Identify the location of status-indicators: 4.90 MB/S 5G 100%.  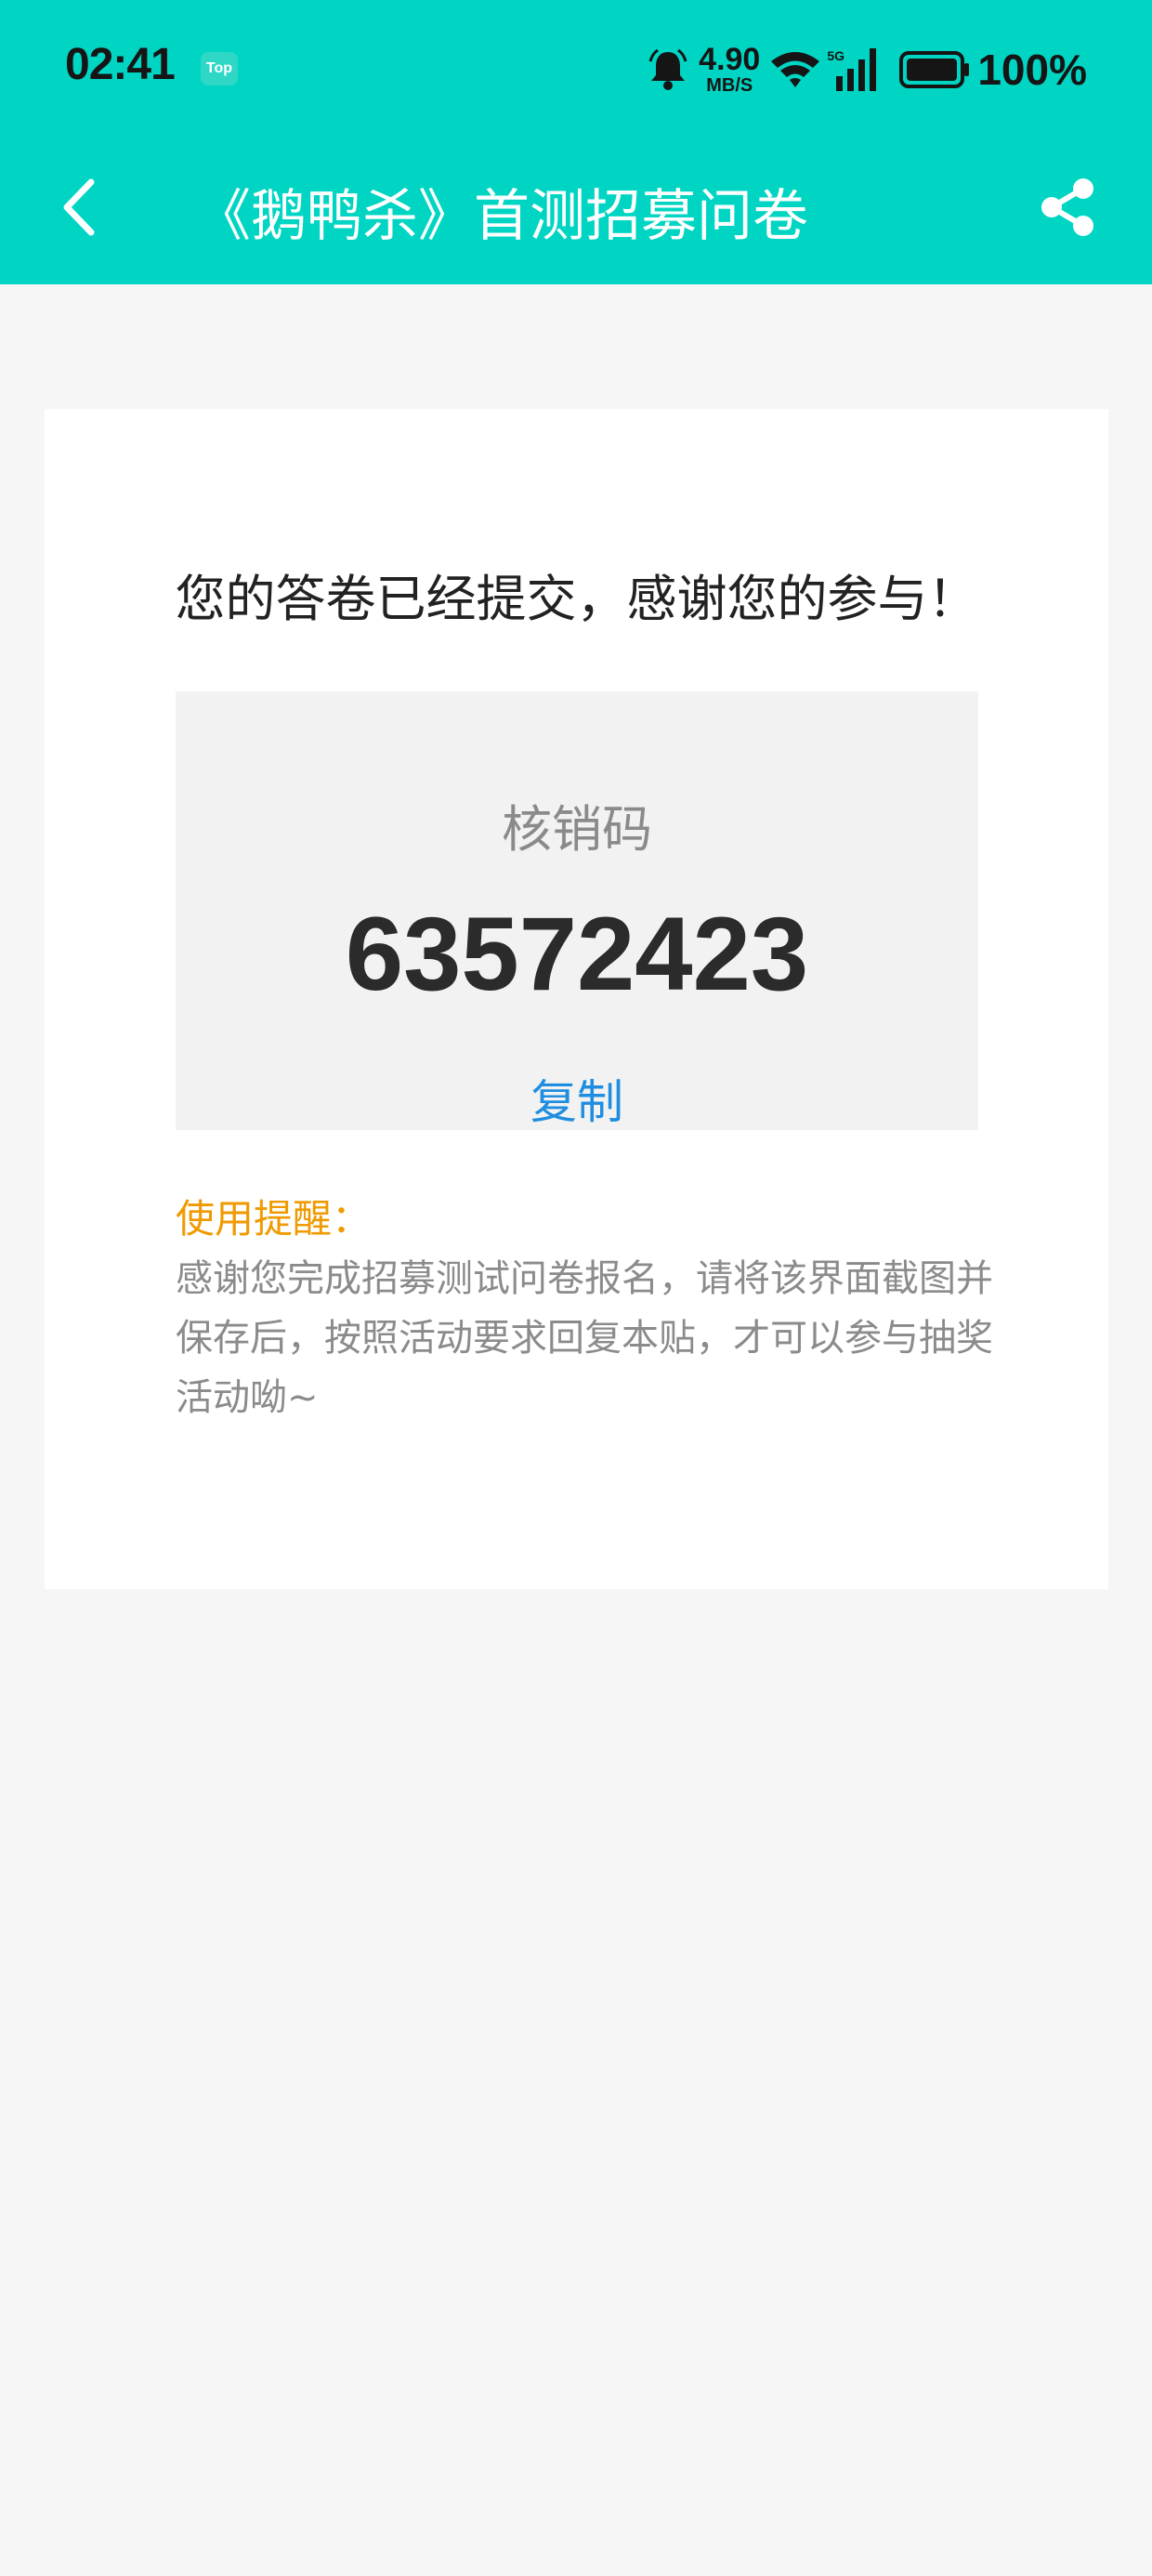
(866, 69).